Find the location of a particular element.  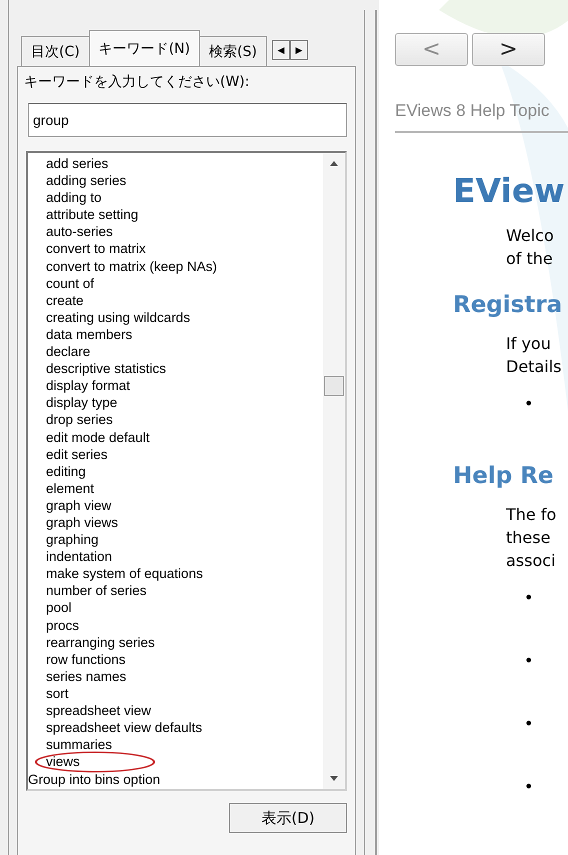

keyword-item: drop series is located at coordinates (70, 419).